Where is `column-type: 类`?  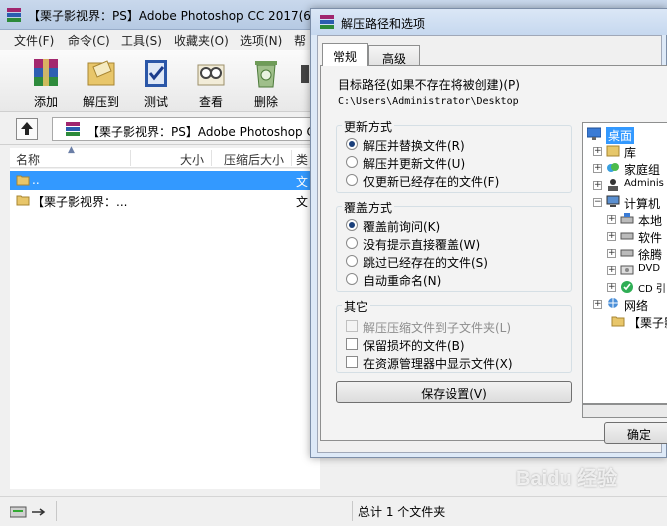
column-type: 类 is located at coordinates (302, 159).